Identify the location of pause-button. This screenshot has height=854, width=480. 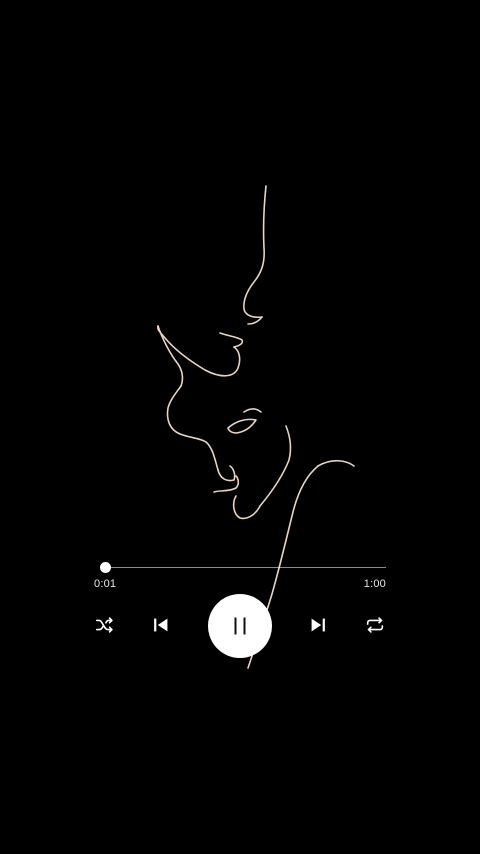
(240, 626).